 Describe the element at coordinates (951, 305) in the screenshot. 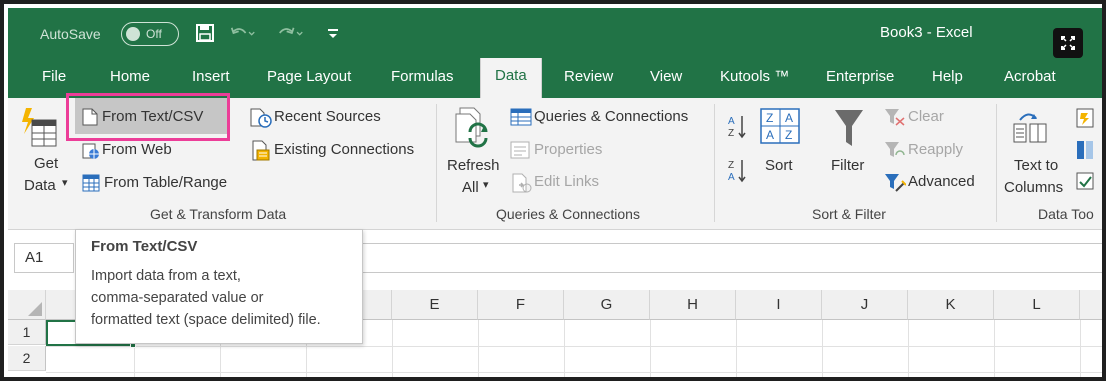

I see `column-header-k: K` at that location.